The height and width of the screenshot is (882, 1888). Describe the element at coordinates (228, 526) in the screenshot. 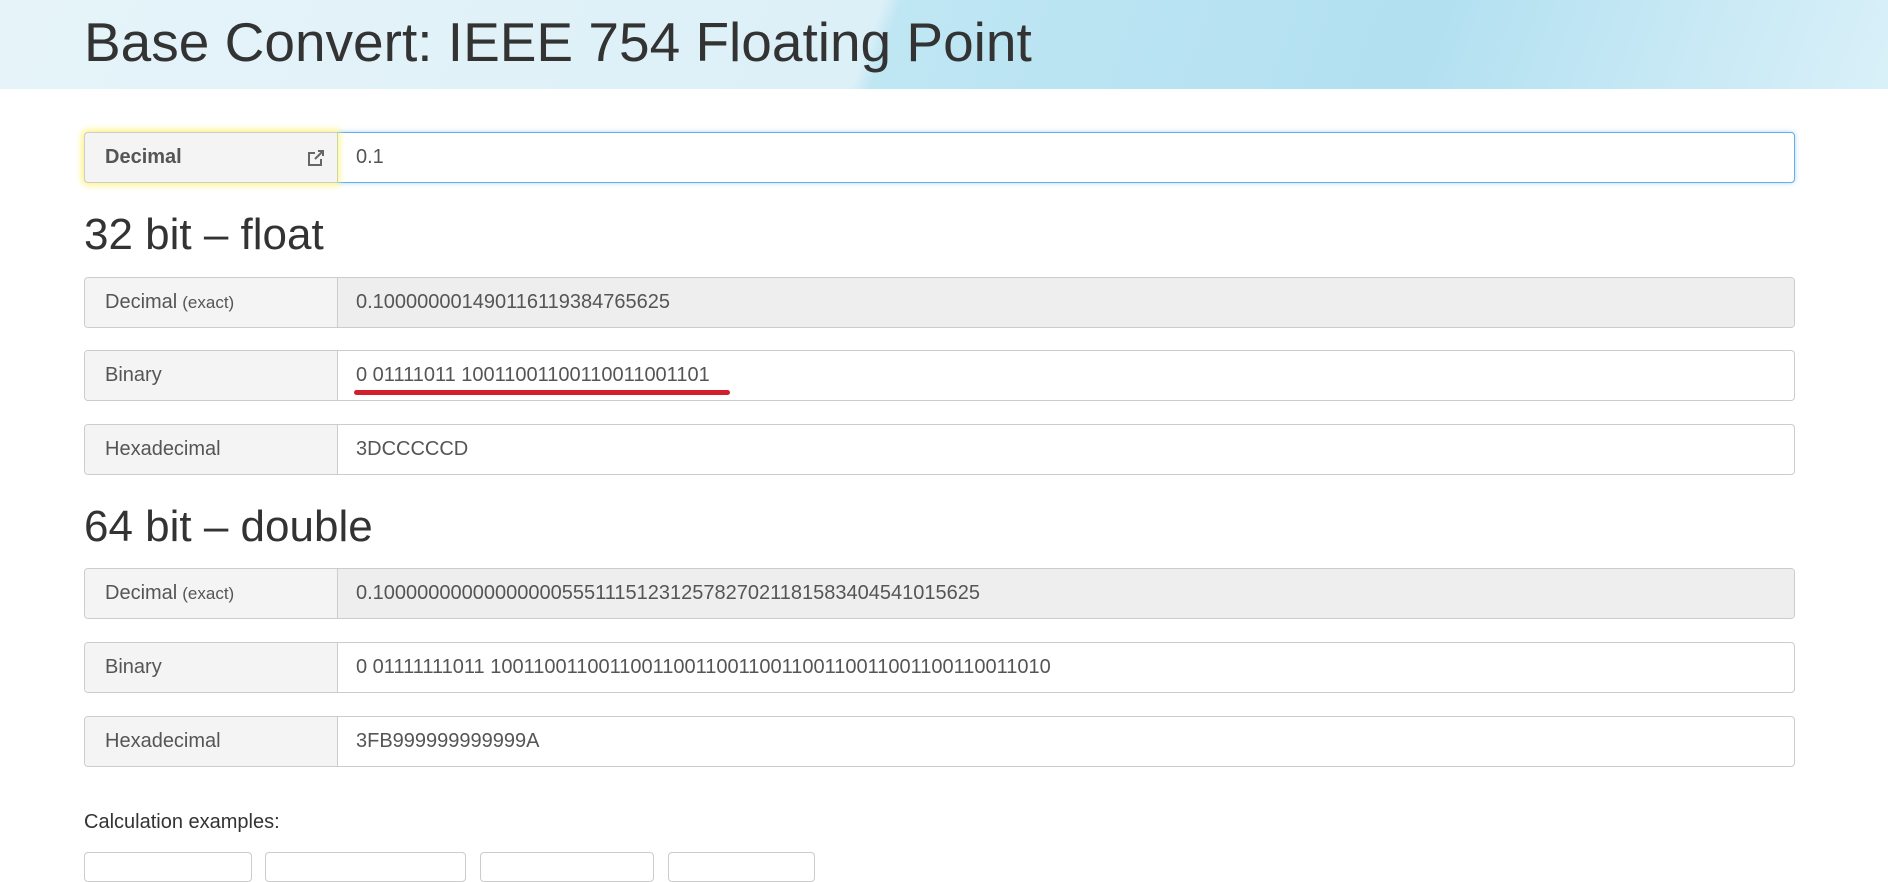

I see `float64-heading: 64 bit – double` at that location.